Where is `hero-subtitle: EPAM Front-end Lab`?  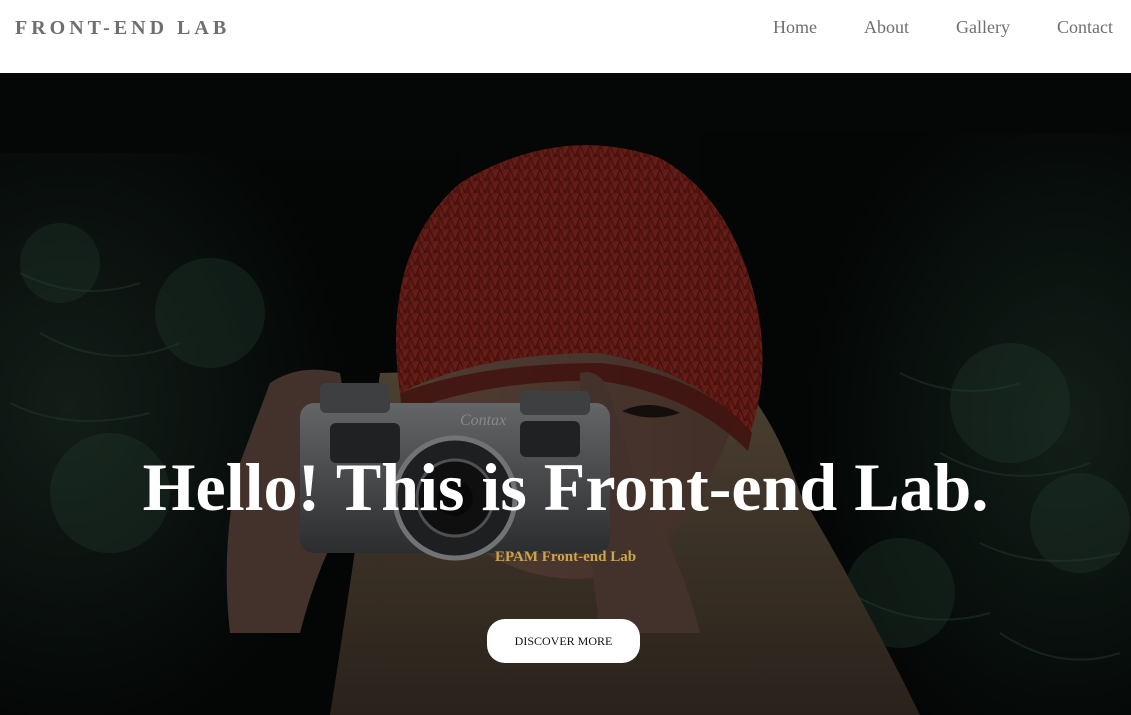 hero-subtitle: EPAM Front-end Lab is located at coordinates (565, 557).